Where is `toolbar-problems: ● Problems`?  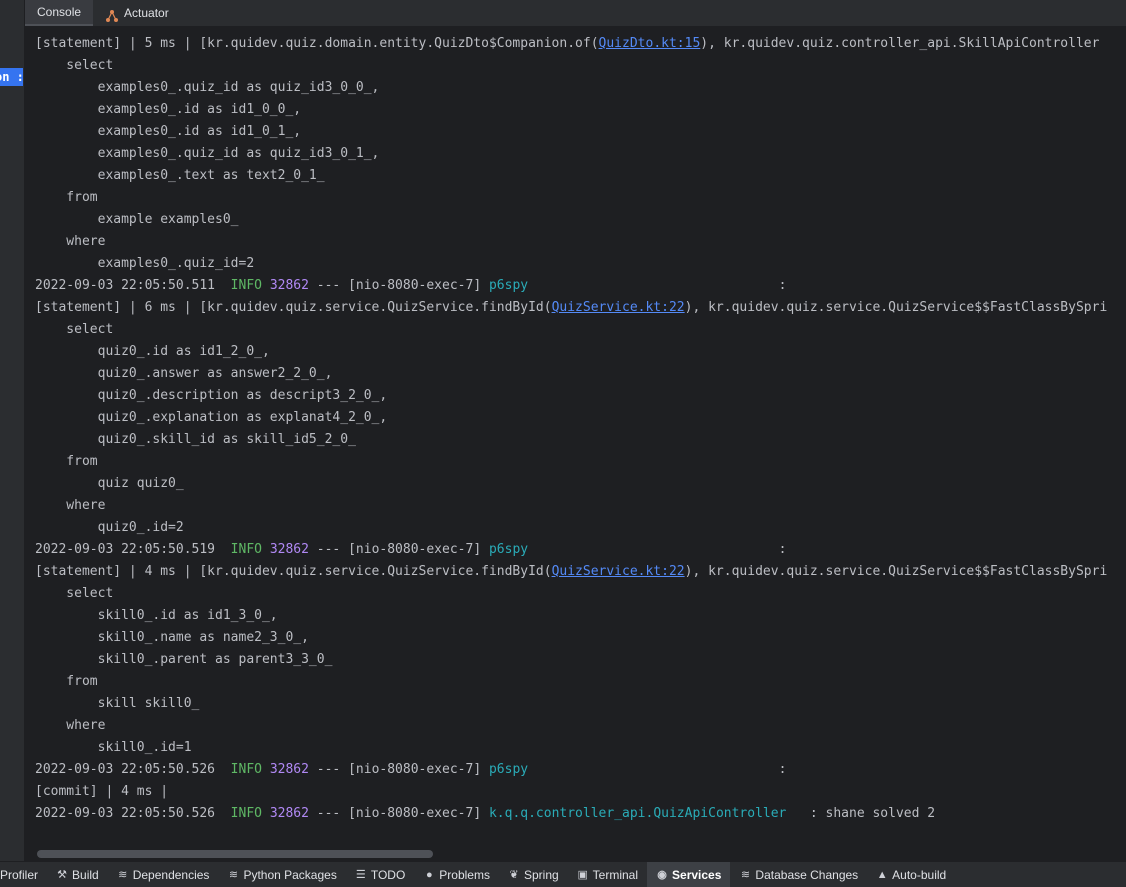 toolbar-problems: ● Problems is located at coordinates (456, 874).